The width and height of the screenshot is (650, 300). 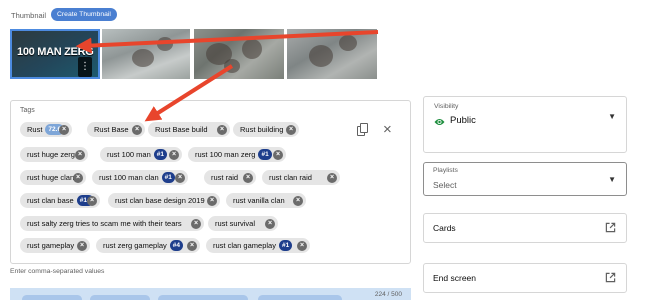 I want to click on annotation-arrows, so click(x=227, y=76).